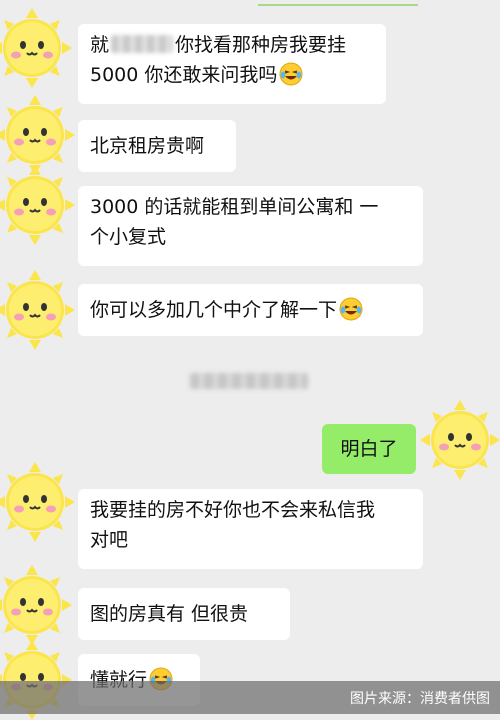 The height and width of the screenshot is (720, 500). What do you see at coordinates (184, 75) in the screenshot?
I see `message-text: 5000 你还敢来问我吗` at bounding box center [184, 75].